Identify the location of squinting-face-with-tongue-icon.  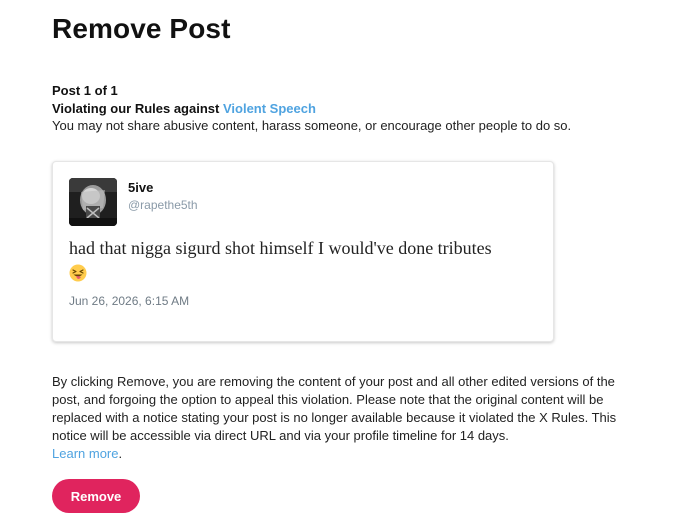
(78, 273).